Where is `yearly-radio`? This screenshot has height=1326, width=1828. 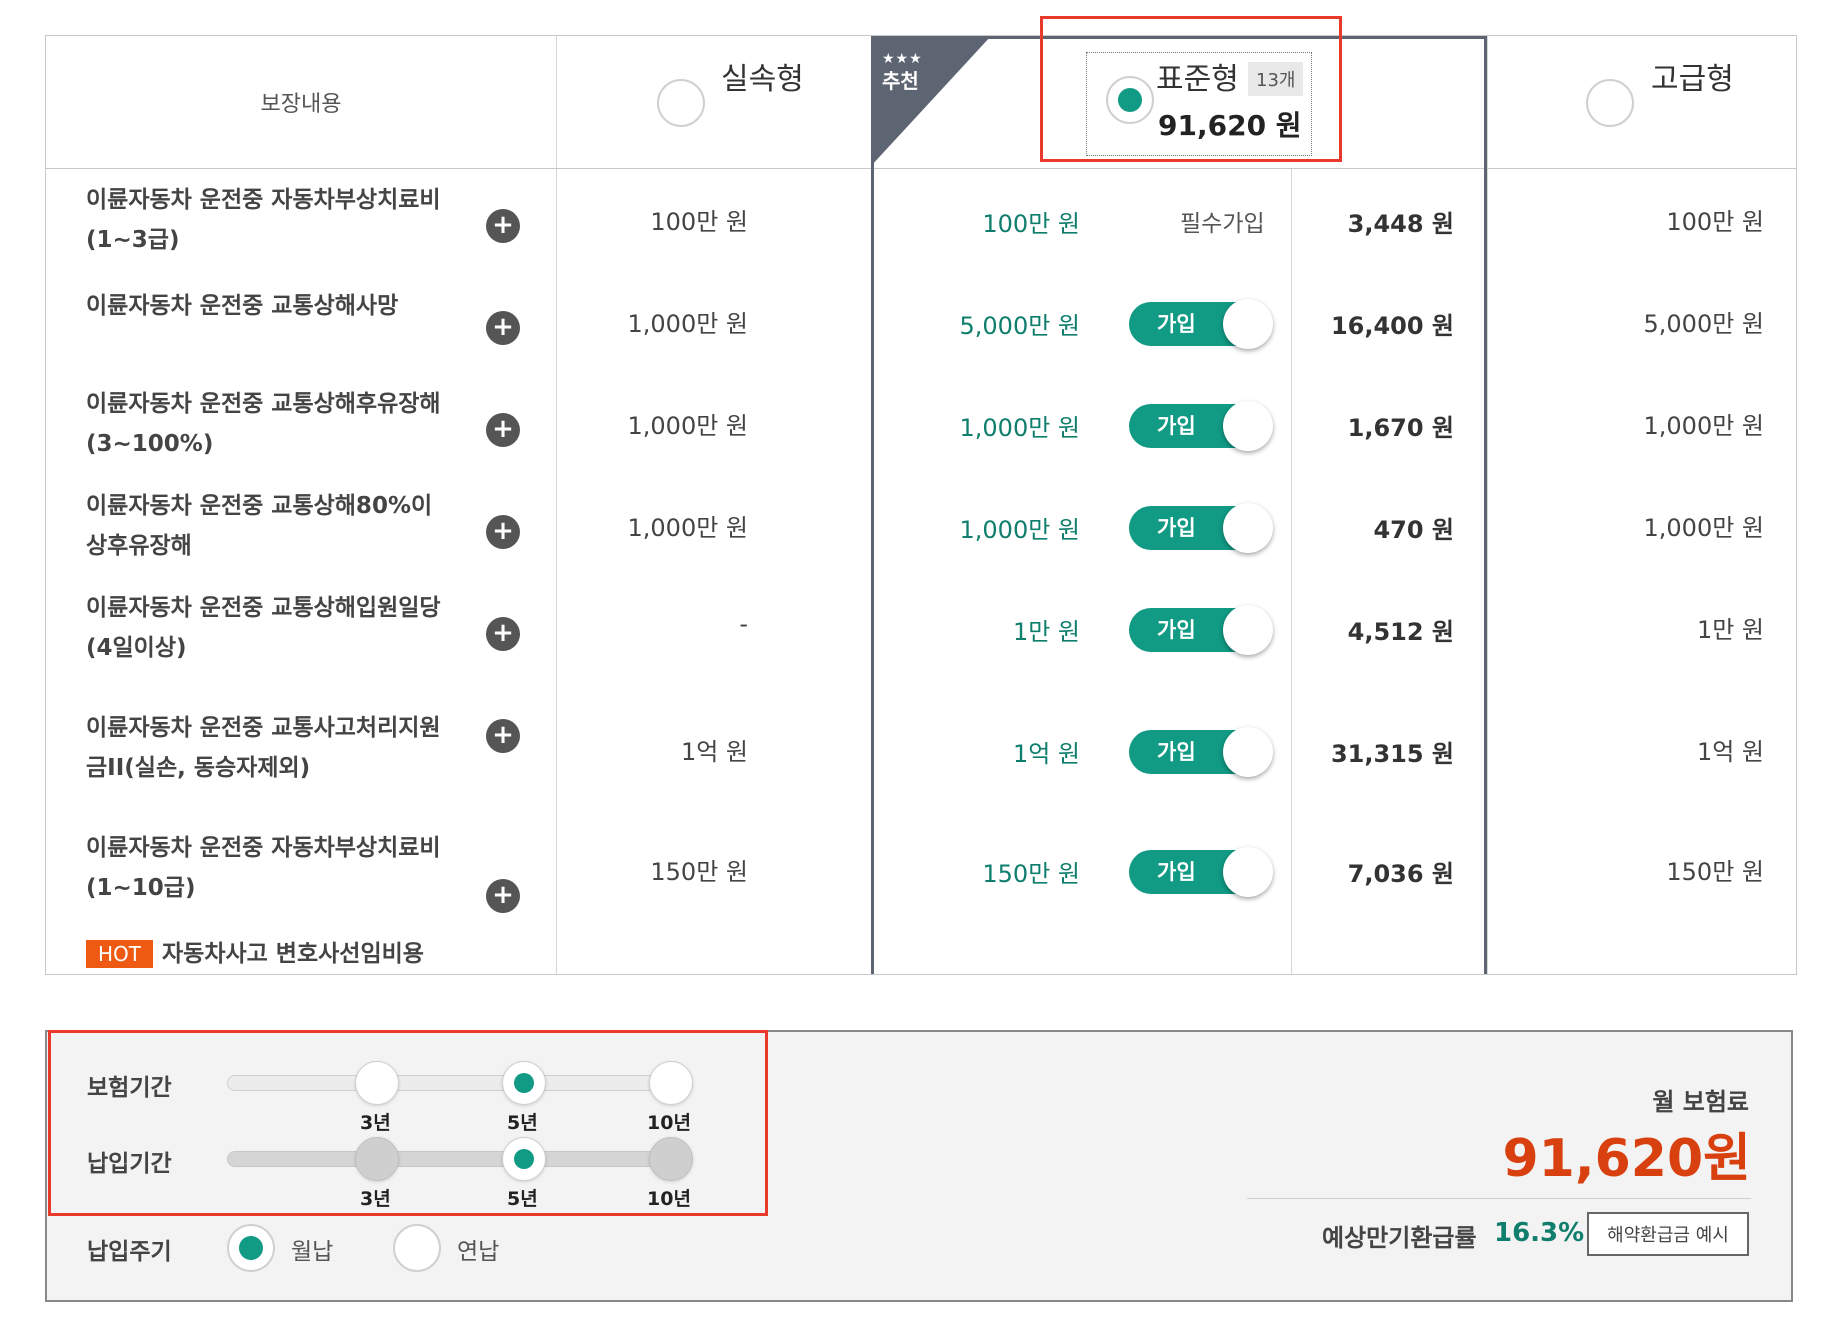 yearly-radio is located at coordinates (417, 1248).